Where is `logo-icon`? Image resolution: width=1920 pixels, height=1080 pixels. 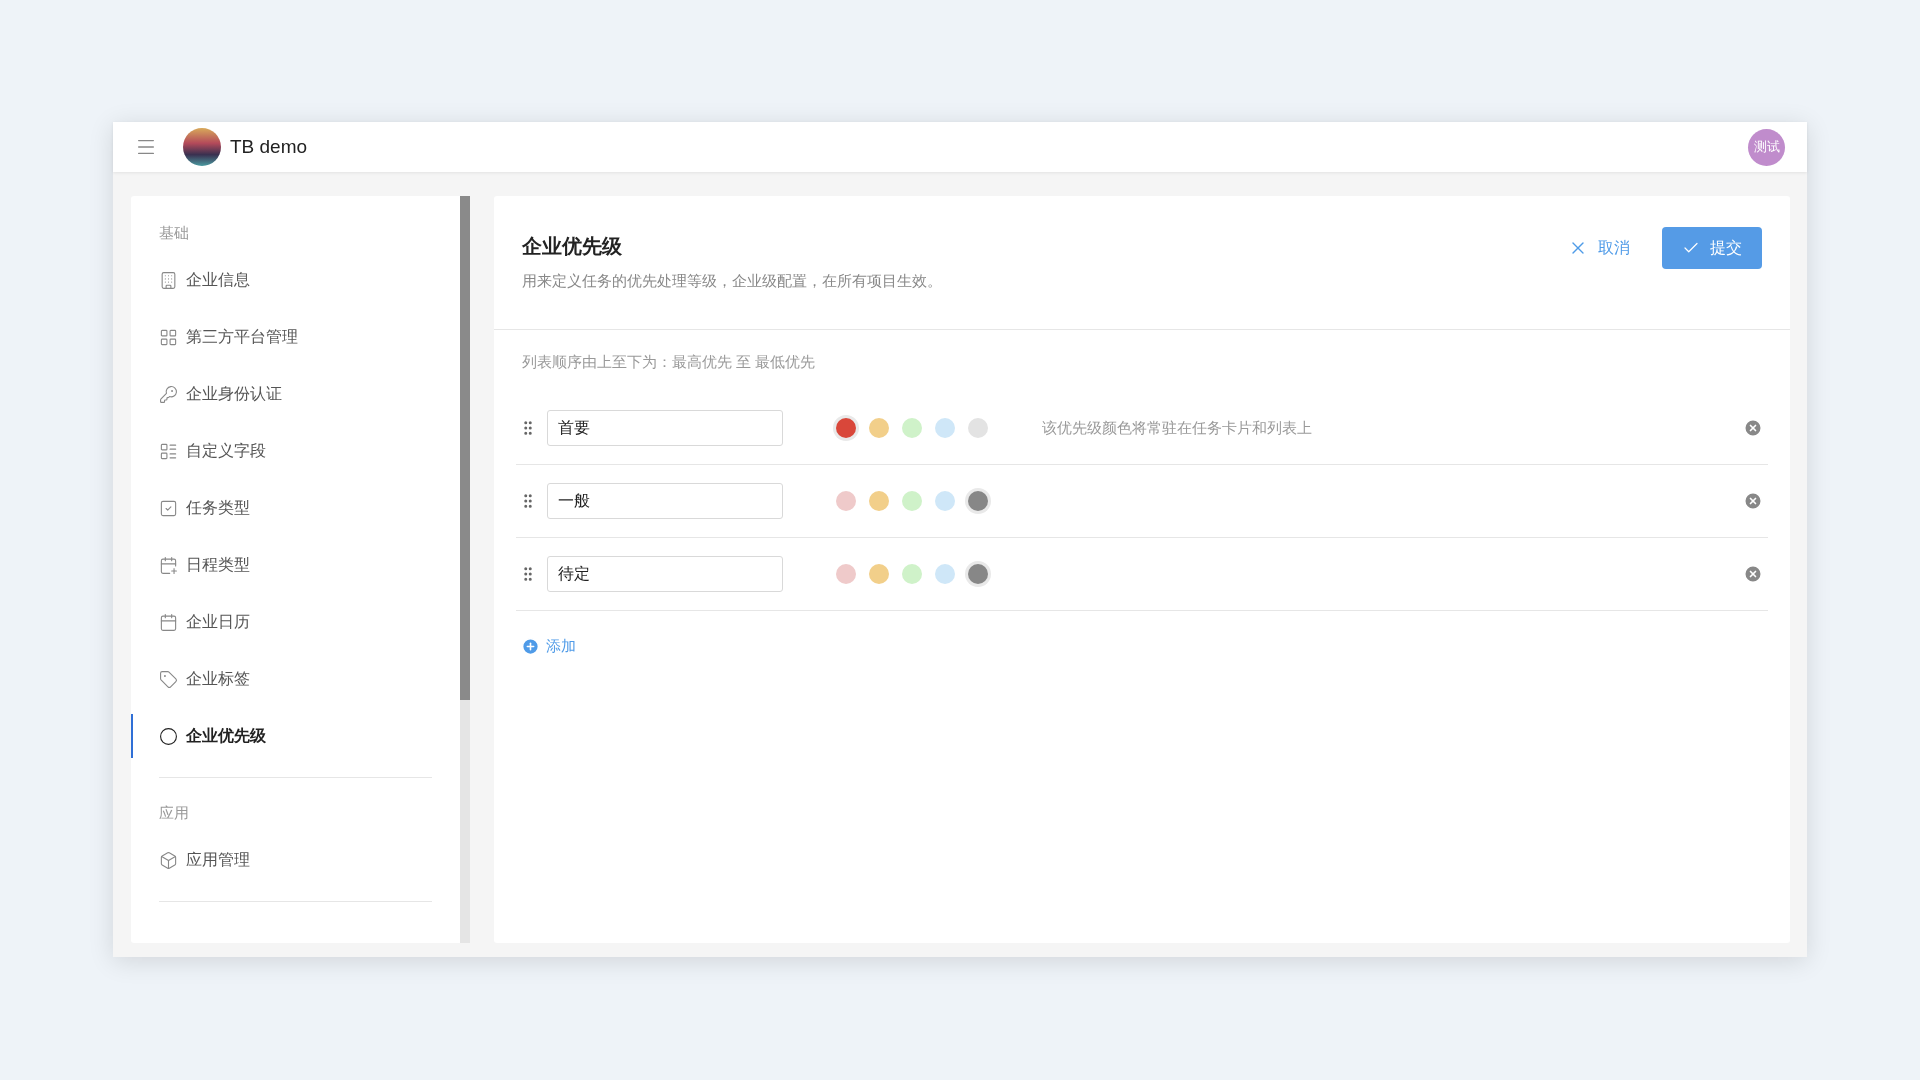
logo-icon is located at coordinates (202, 147).